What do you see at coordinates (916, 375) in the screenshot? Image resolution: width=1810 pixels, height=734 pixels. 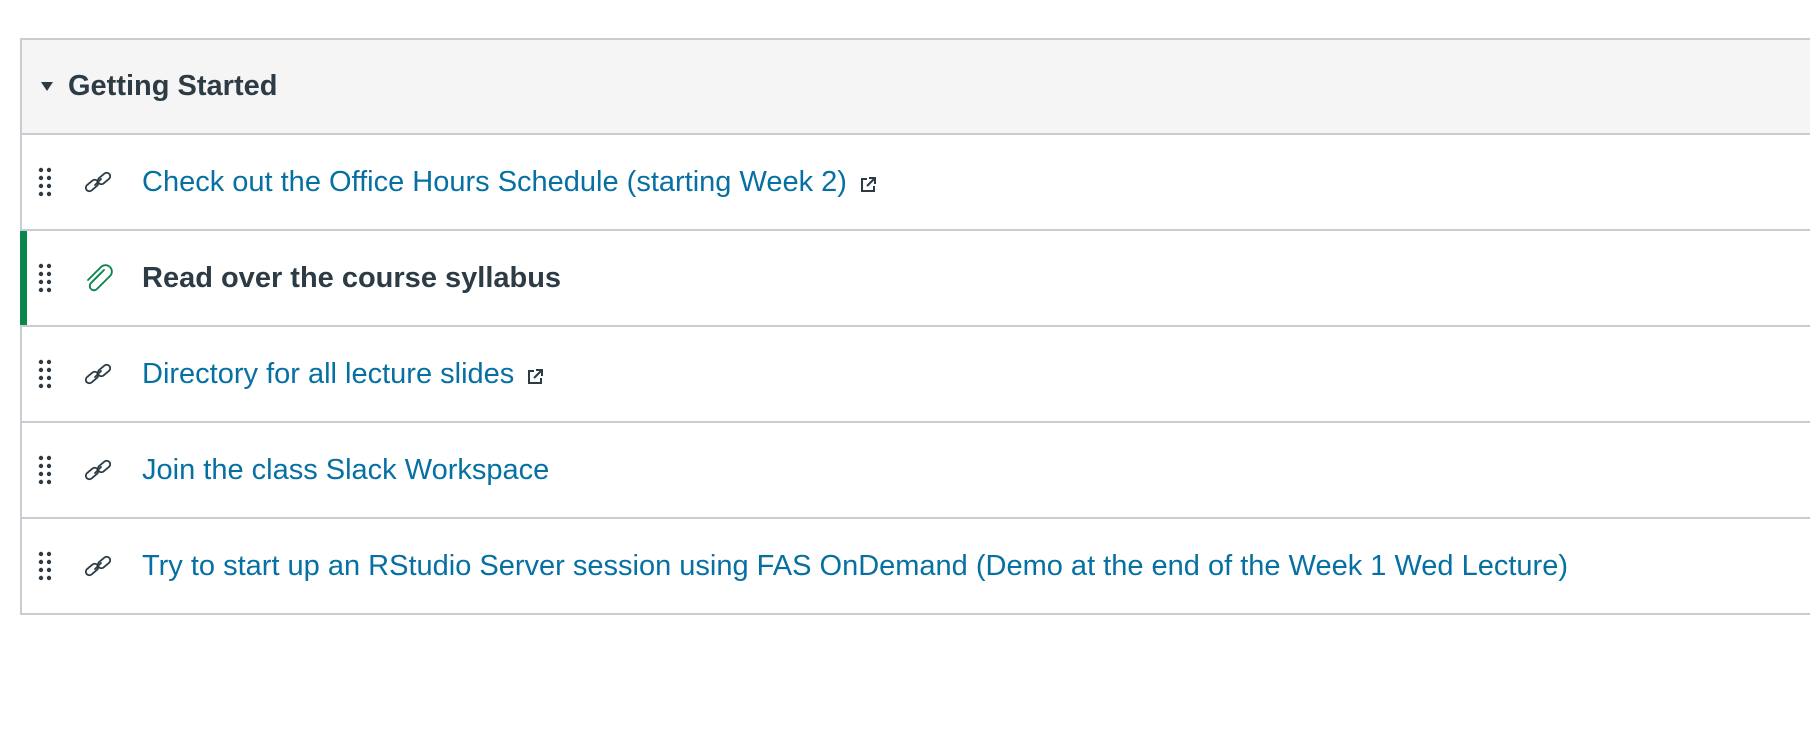 I see `module-item: Directory for all lecture slides` at bounding box center [916, 375].